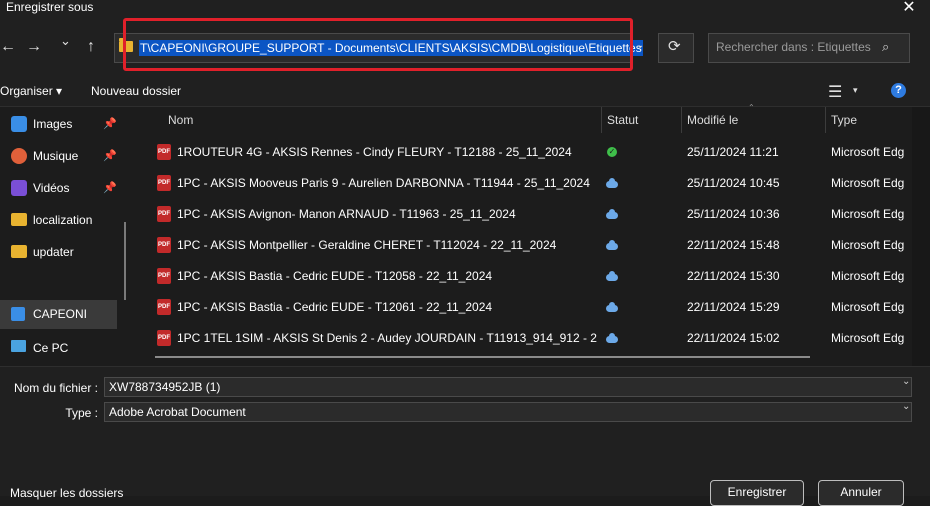 The image size is (930, 506). Describe the element at coordinates (18, 346) in the screenshot. I see `computer-icon` at that location.